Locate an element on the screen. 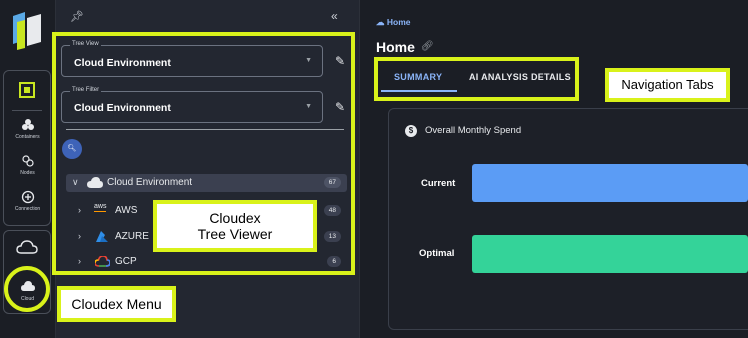 This screenshot has height=338, width=748. rail-item-nodes: Nodes is located at coordinates (27, 165).